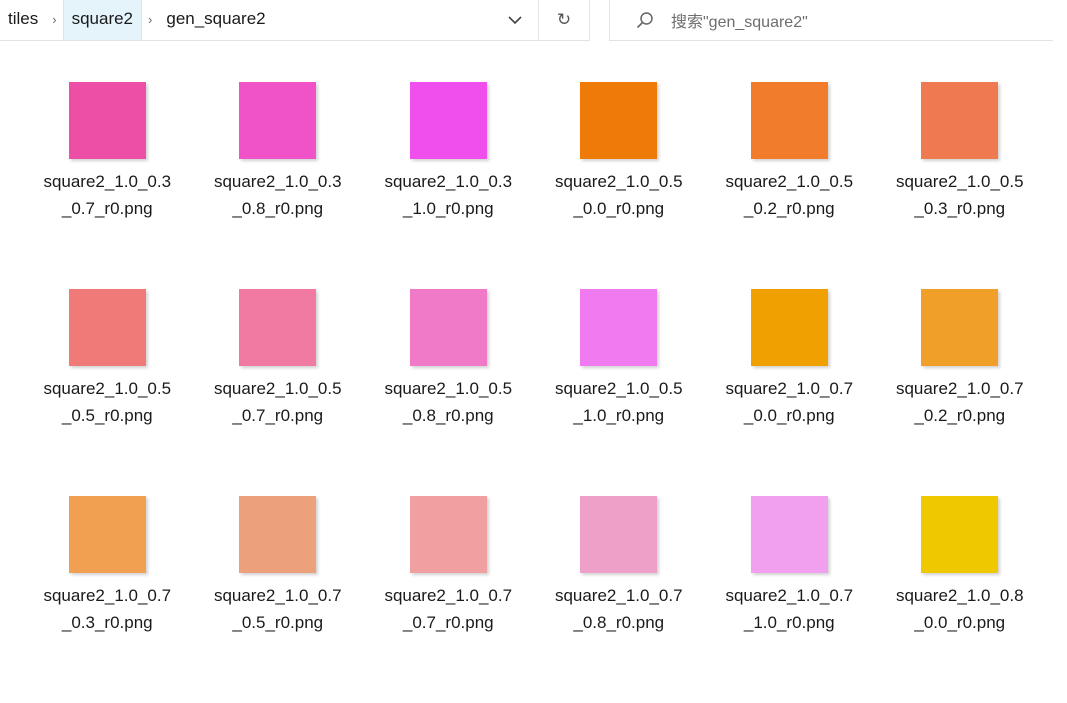 The height and width of the screenshot is (703, 1067). I want to click on file-item: square2_1.0_0.7 _0.7_r0.png, so click(448, 599).